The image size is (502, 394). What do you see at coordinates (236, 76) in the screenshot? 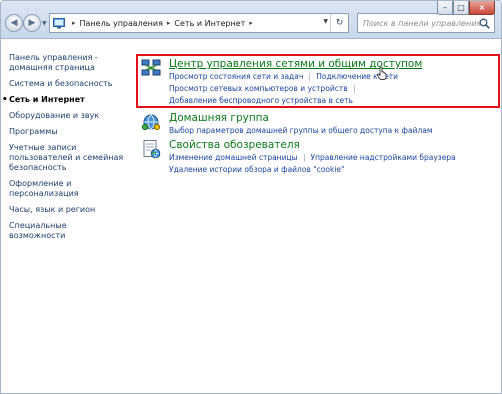
I see `view-network-status-link: Просмотр состояния сети и задач` at bounding box center [236, 76].